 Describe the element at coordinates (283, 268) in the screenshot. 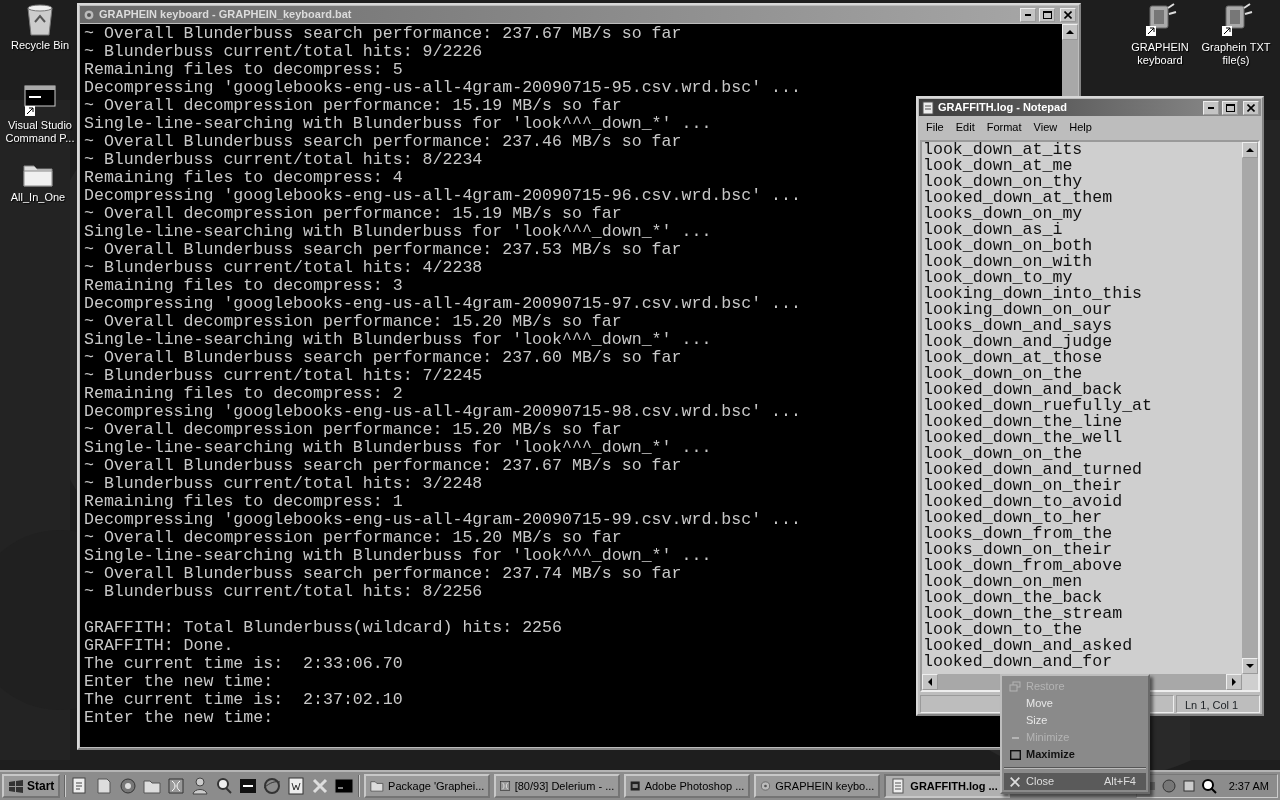

I see `console-line: ~ Blunderbuss current/total hits: 4/2238` at that location.